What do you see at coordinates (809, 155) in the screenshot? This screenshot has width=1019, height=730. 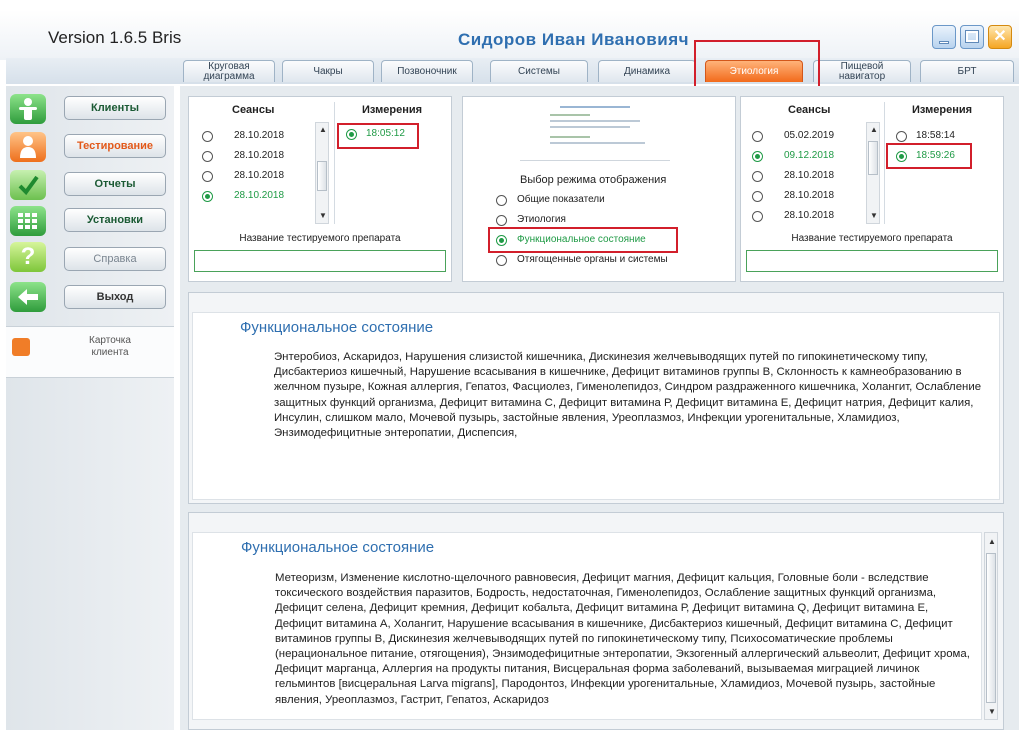 I see `session-date: 09.12.2018` at bounding box center [809, 155].